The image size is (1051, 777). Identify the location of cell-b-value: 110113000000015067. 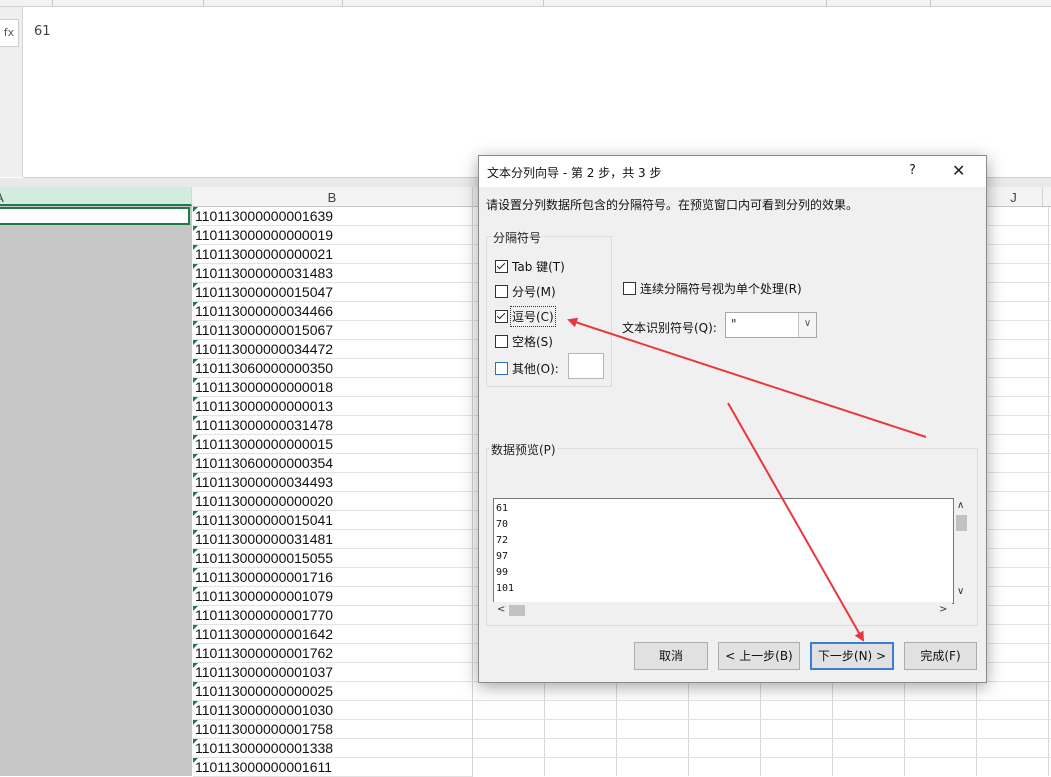
(264, 330).